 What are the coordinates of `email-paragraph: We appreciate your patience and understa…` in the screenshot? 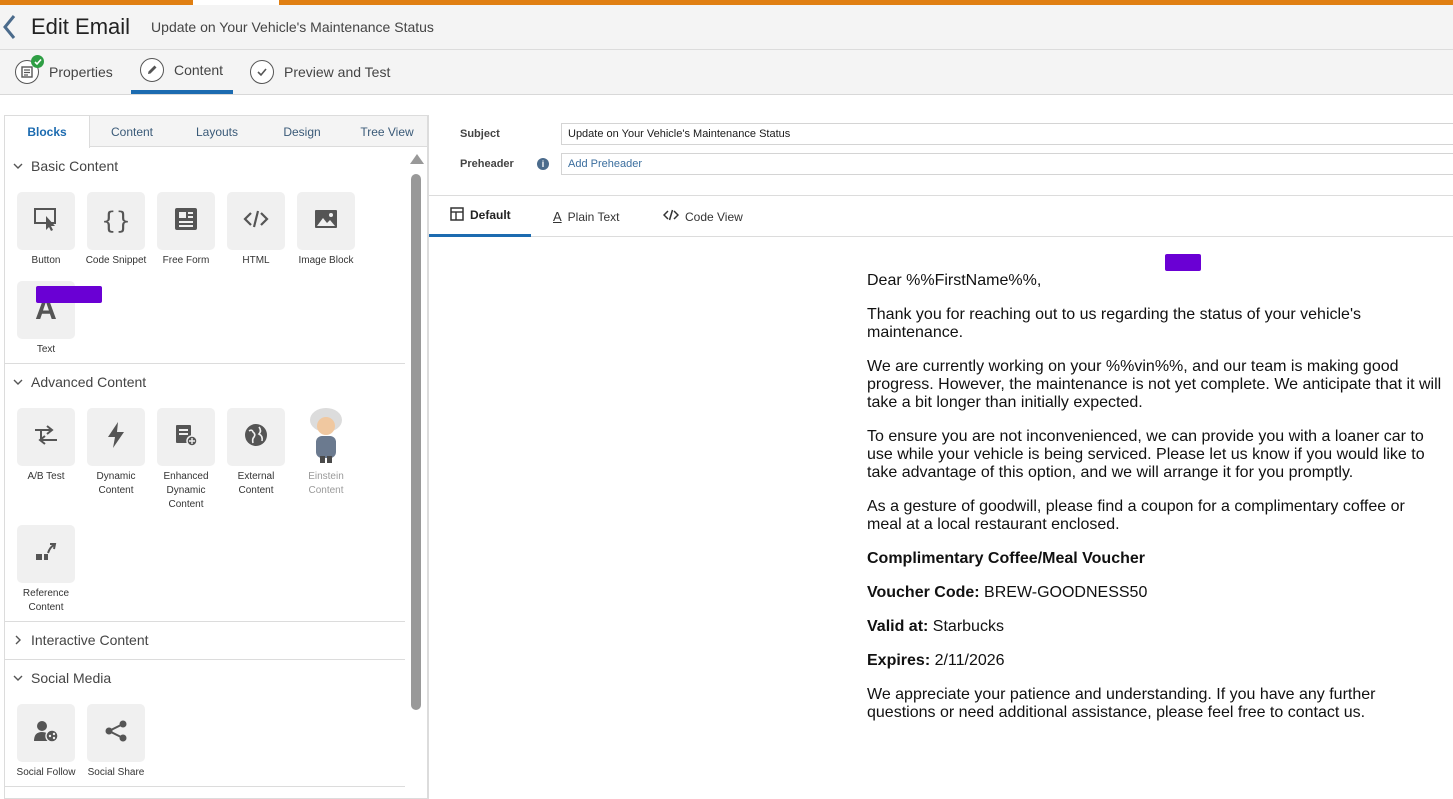 It's located at (1121, 703).